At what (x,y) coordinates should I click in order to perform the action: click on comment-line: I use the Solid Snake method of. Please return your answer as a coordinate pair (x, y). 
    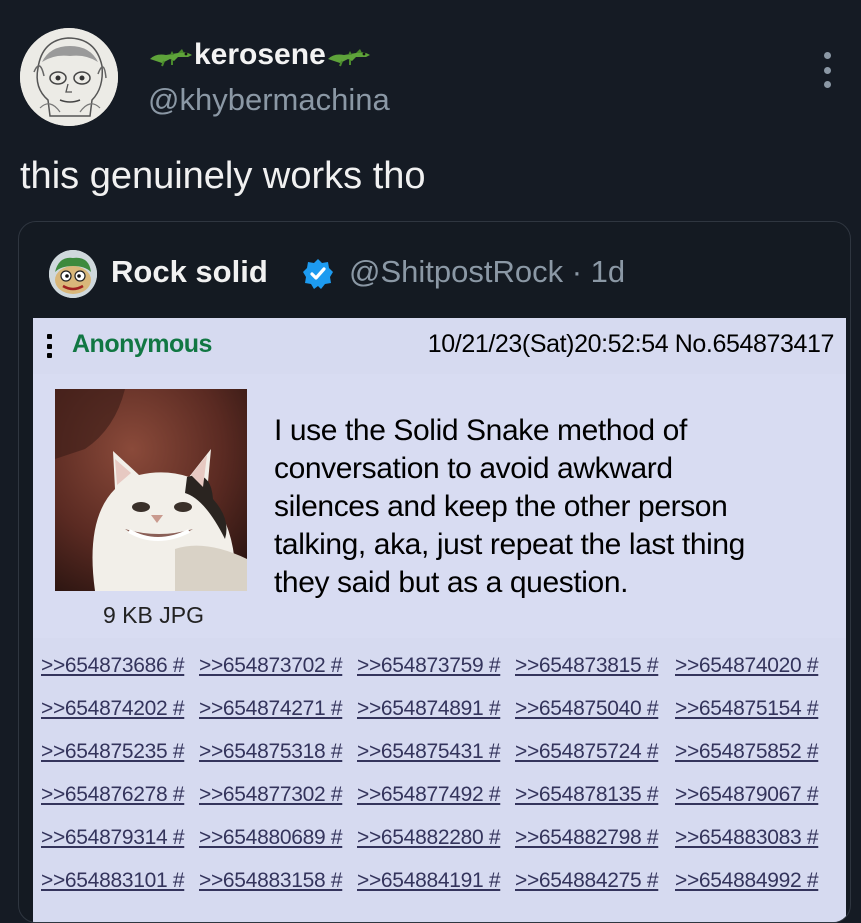
    Looking at the image, I should click on (480, 430).